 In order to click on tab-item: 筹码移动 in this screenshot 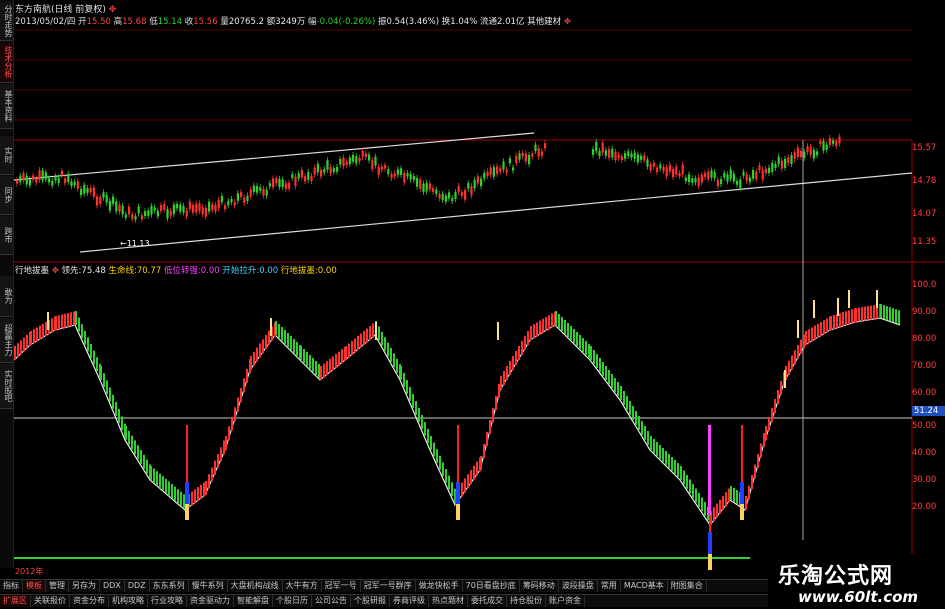, I will do `click(539, 586)`.